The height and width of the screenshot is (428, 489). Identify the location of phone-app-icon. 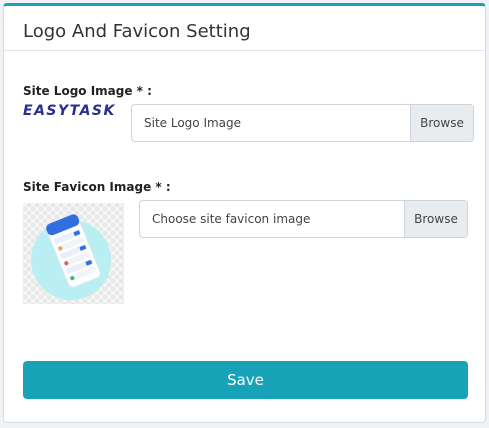
(71, 256).